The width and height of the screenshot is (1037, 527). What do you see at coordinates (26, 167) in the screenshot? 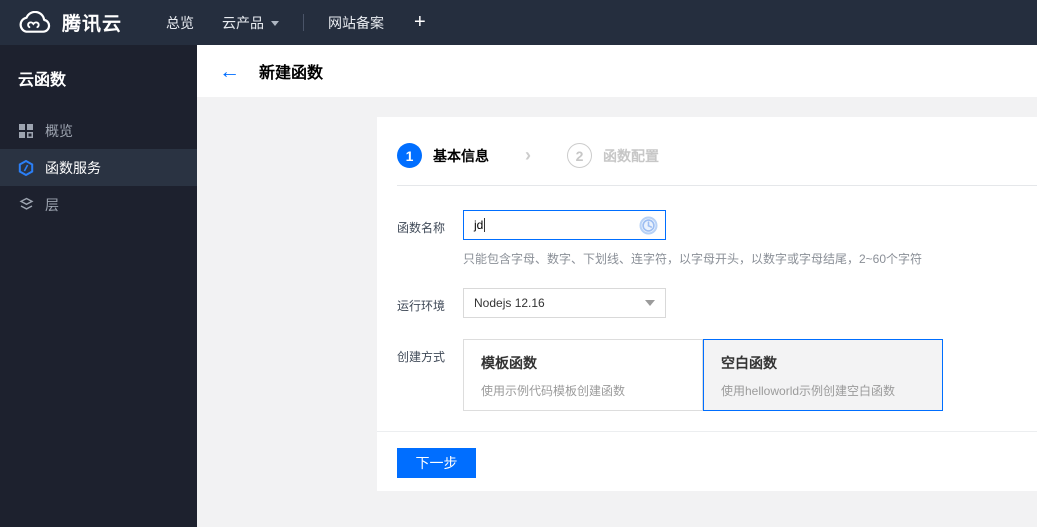
I see `function-hexagon-icon` at bounding box center [26, 167].